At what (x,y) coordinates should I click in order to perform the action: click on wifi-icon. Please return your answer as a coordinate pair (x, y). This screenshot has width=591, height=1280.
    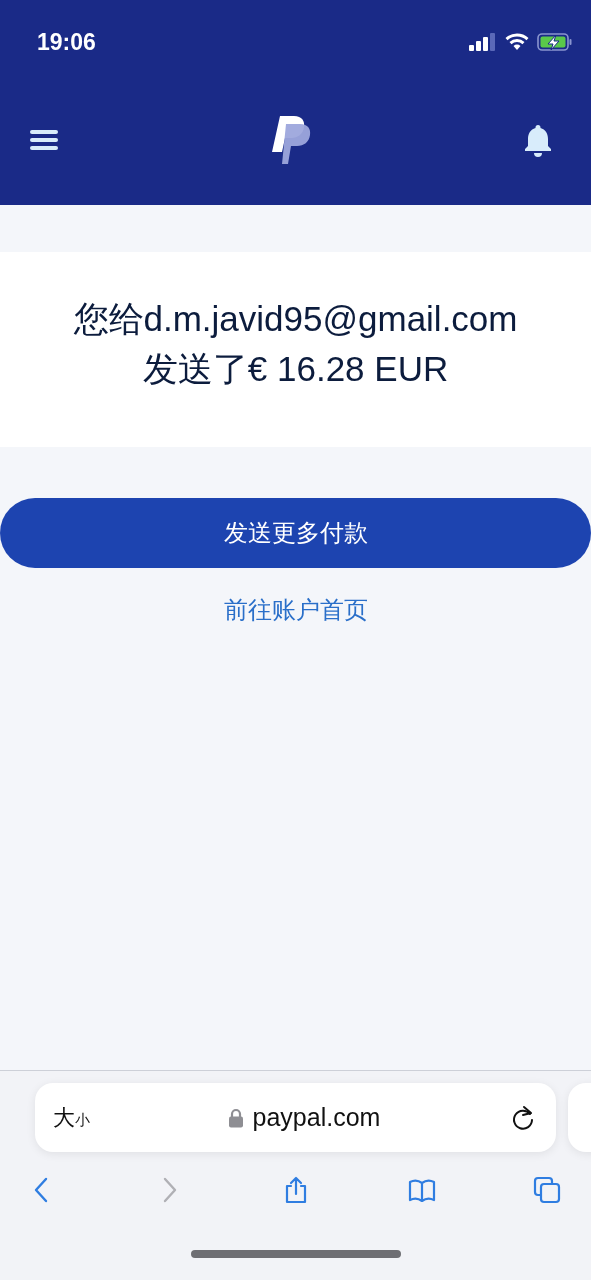
    Looking at the image, I should click on (517, 42).